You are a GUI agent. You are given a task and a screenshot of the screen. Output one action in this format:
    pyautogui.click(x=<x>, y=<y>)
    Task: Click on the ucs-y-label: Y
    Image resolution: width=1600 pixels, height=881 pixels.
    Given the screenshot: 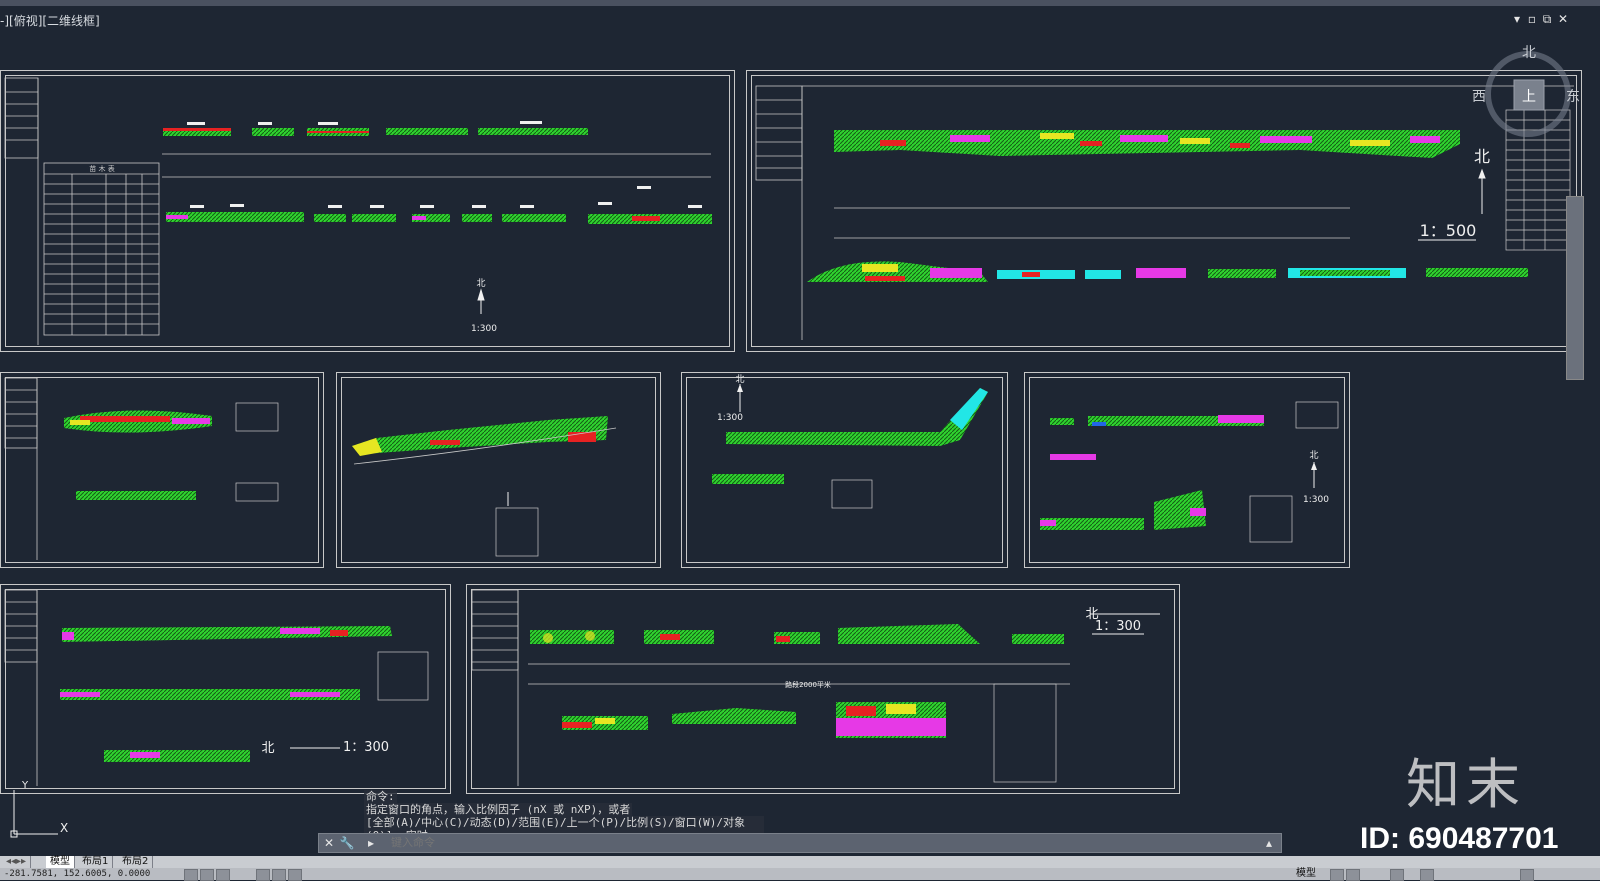 What is the action you would take?
    pyautogui.click(x=25, y=785)
    